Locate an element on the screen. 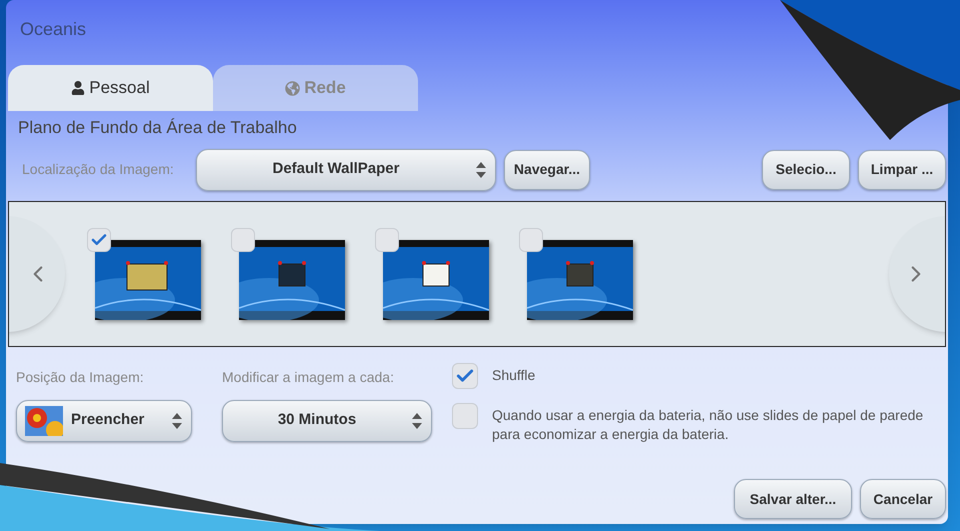  interval-label: Modificar a imagem a cada: is located at coordinates (308, 377).